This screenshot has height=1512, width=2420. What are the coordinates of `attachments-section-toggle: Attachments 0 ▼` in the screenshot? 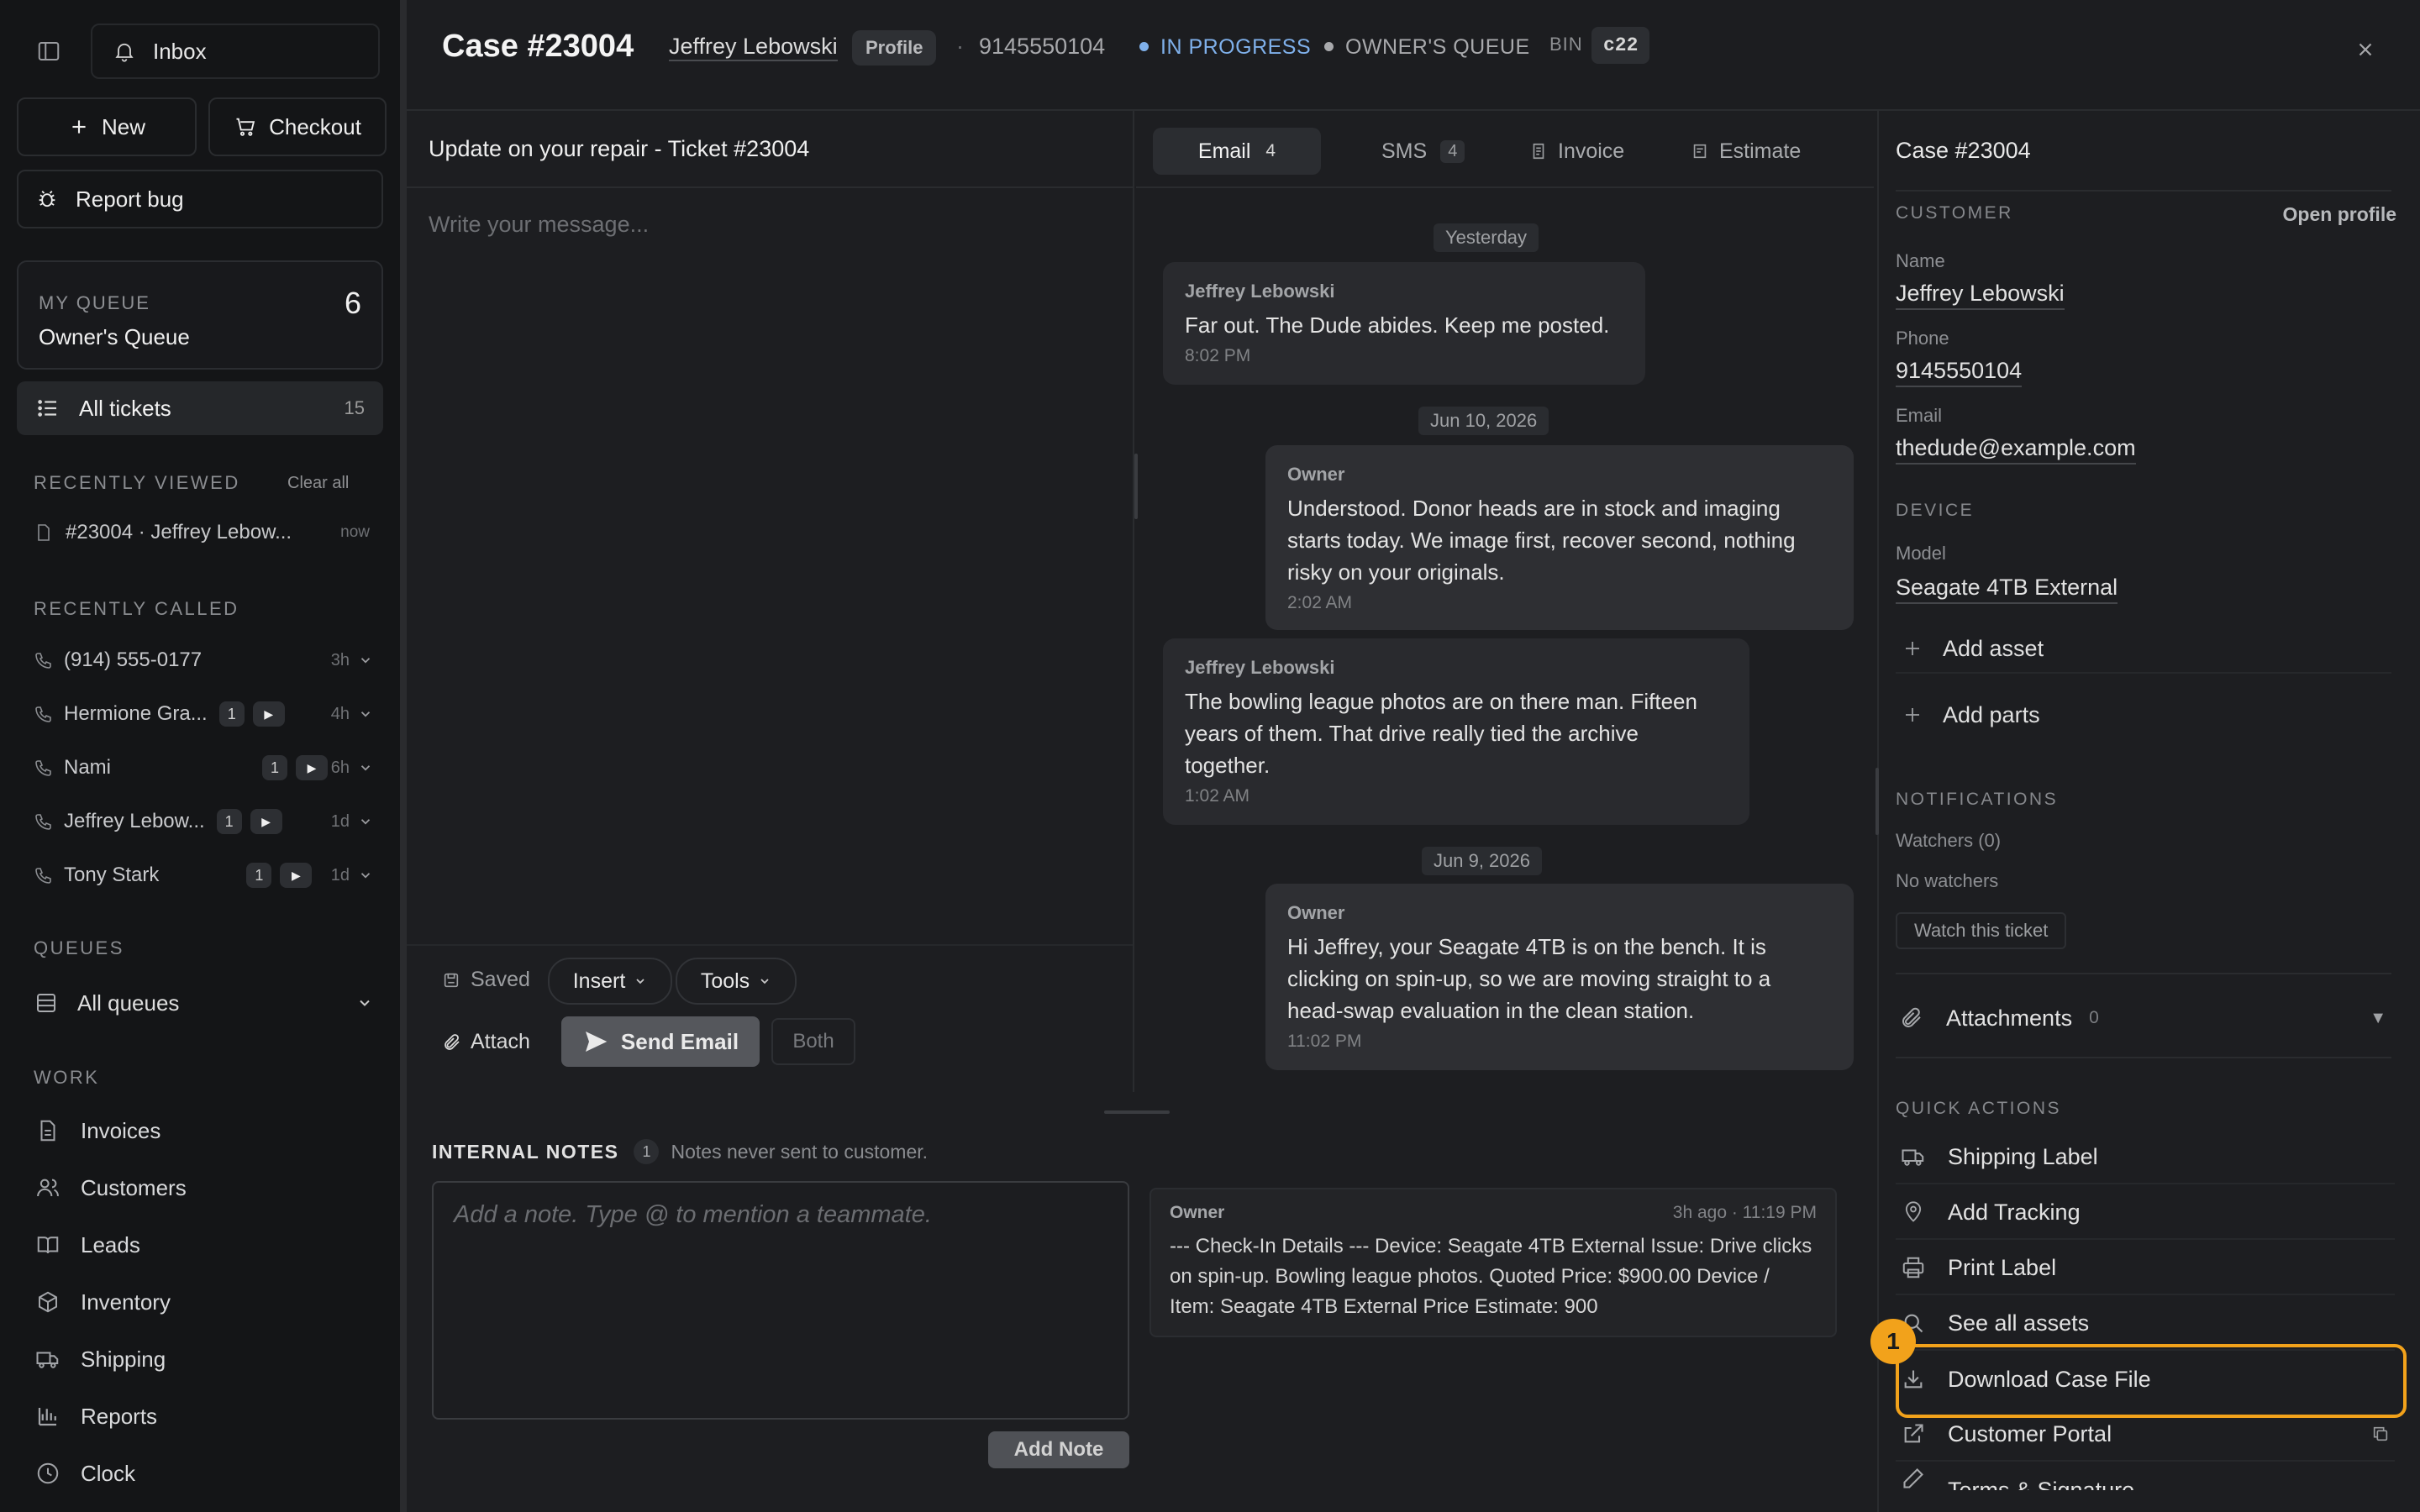 It's located at (2144, 1018).